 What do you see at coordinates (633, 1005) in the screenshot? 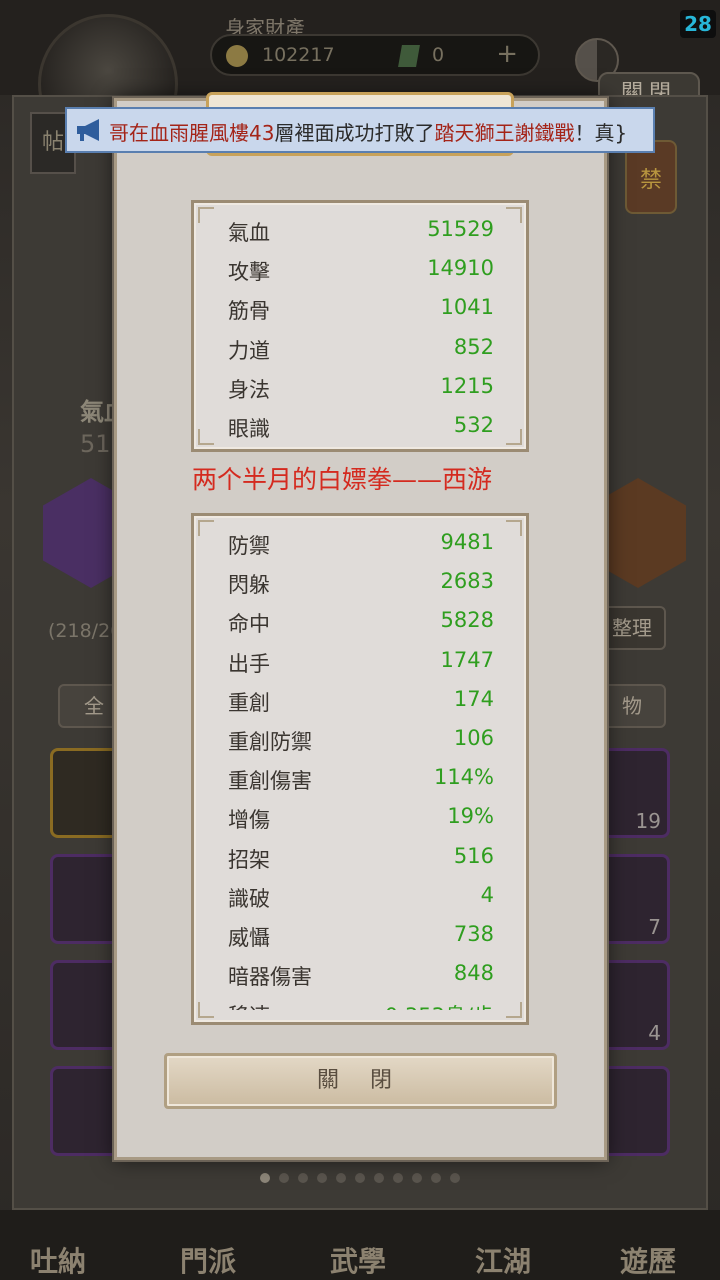
I see `inventory-slot: 4` at bounding box center [633, 1005].